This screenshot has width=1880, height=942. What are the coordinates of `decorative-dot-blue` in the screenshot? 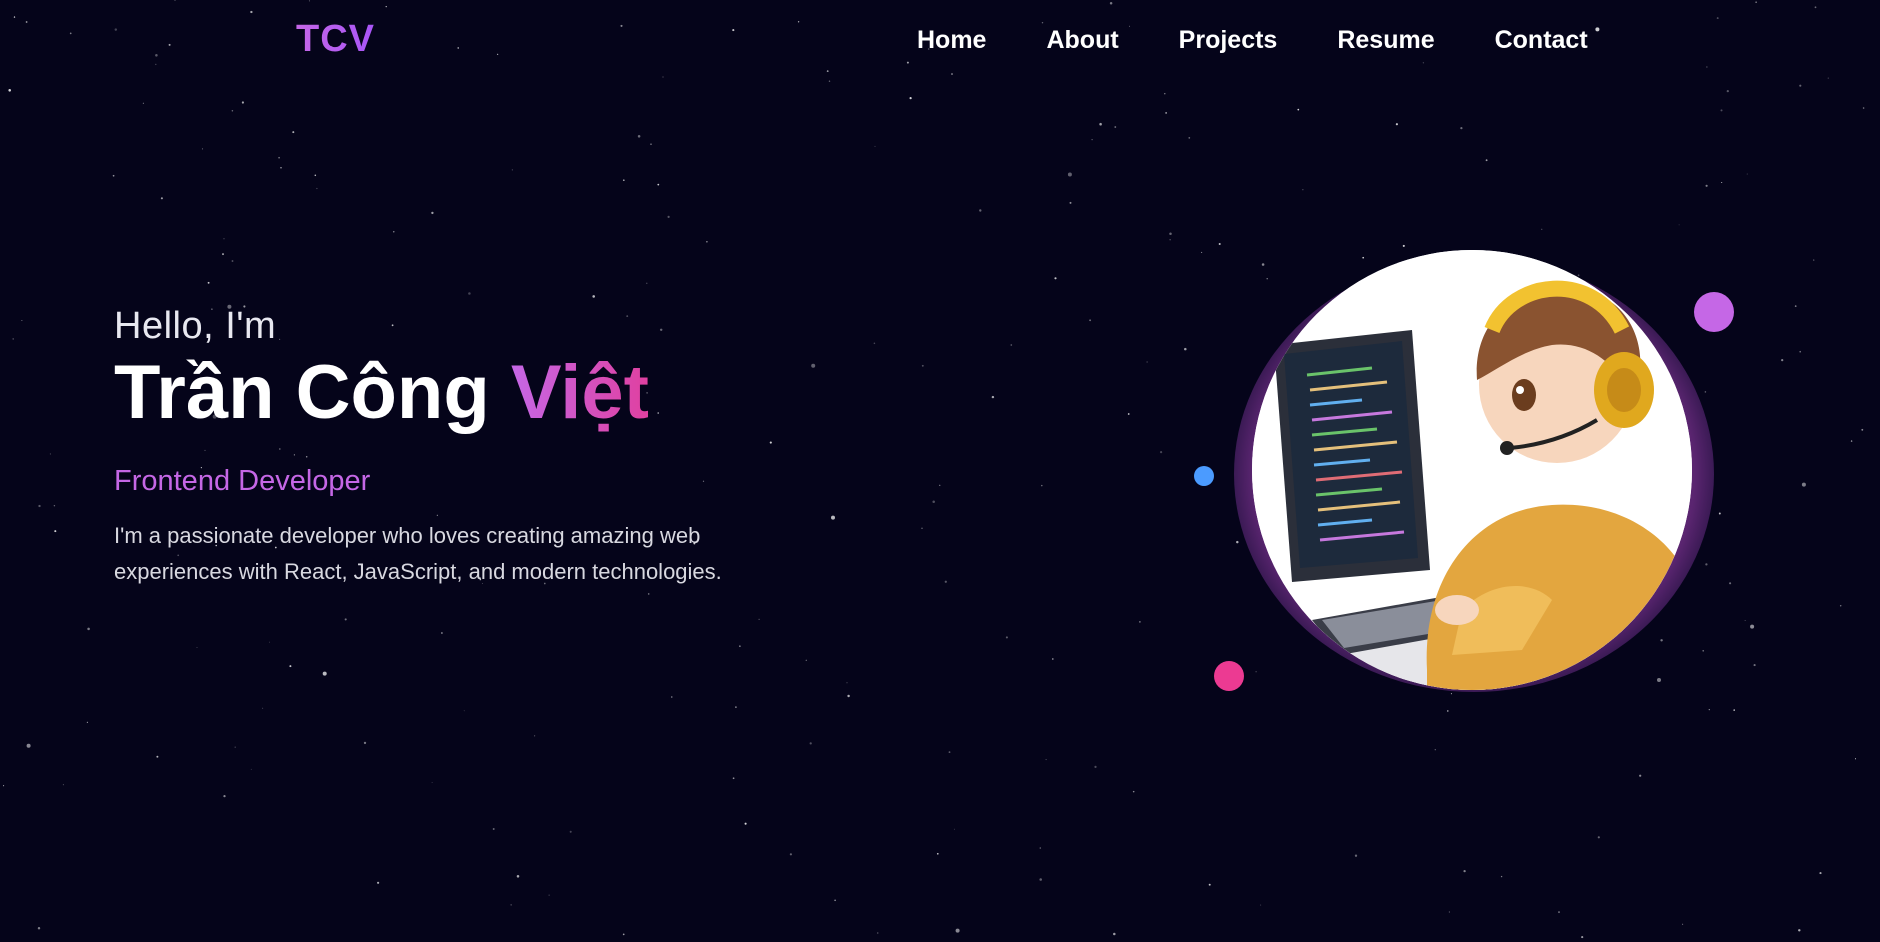 It's located at (1204, 476).